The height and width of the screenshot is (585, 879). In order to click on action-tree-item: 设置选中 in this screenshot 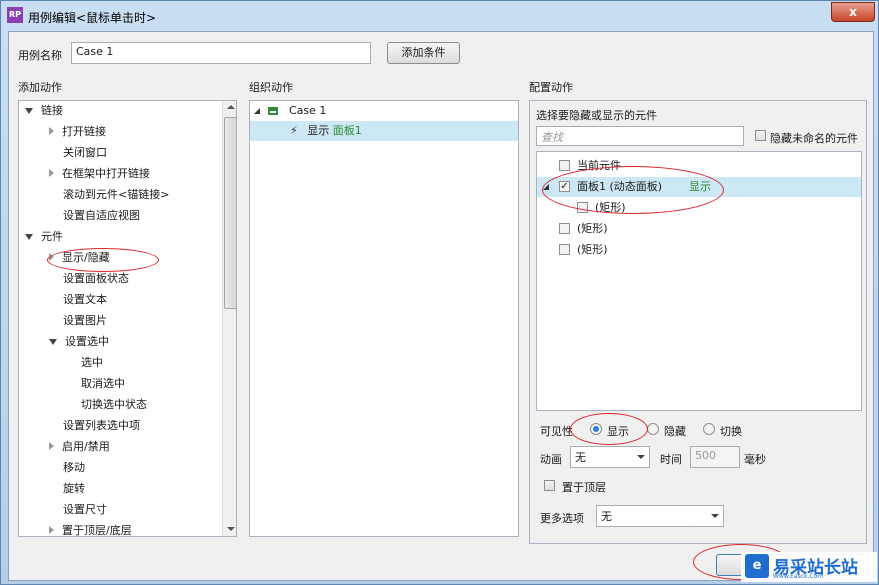, I will do `click(79, 342)`.